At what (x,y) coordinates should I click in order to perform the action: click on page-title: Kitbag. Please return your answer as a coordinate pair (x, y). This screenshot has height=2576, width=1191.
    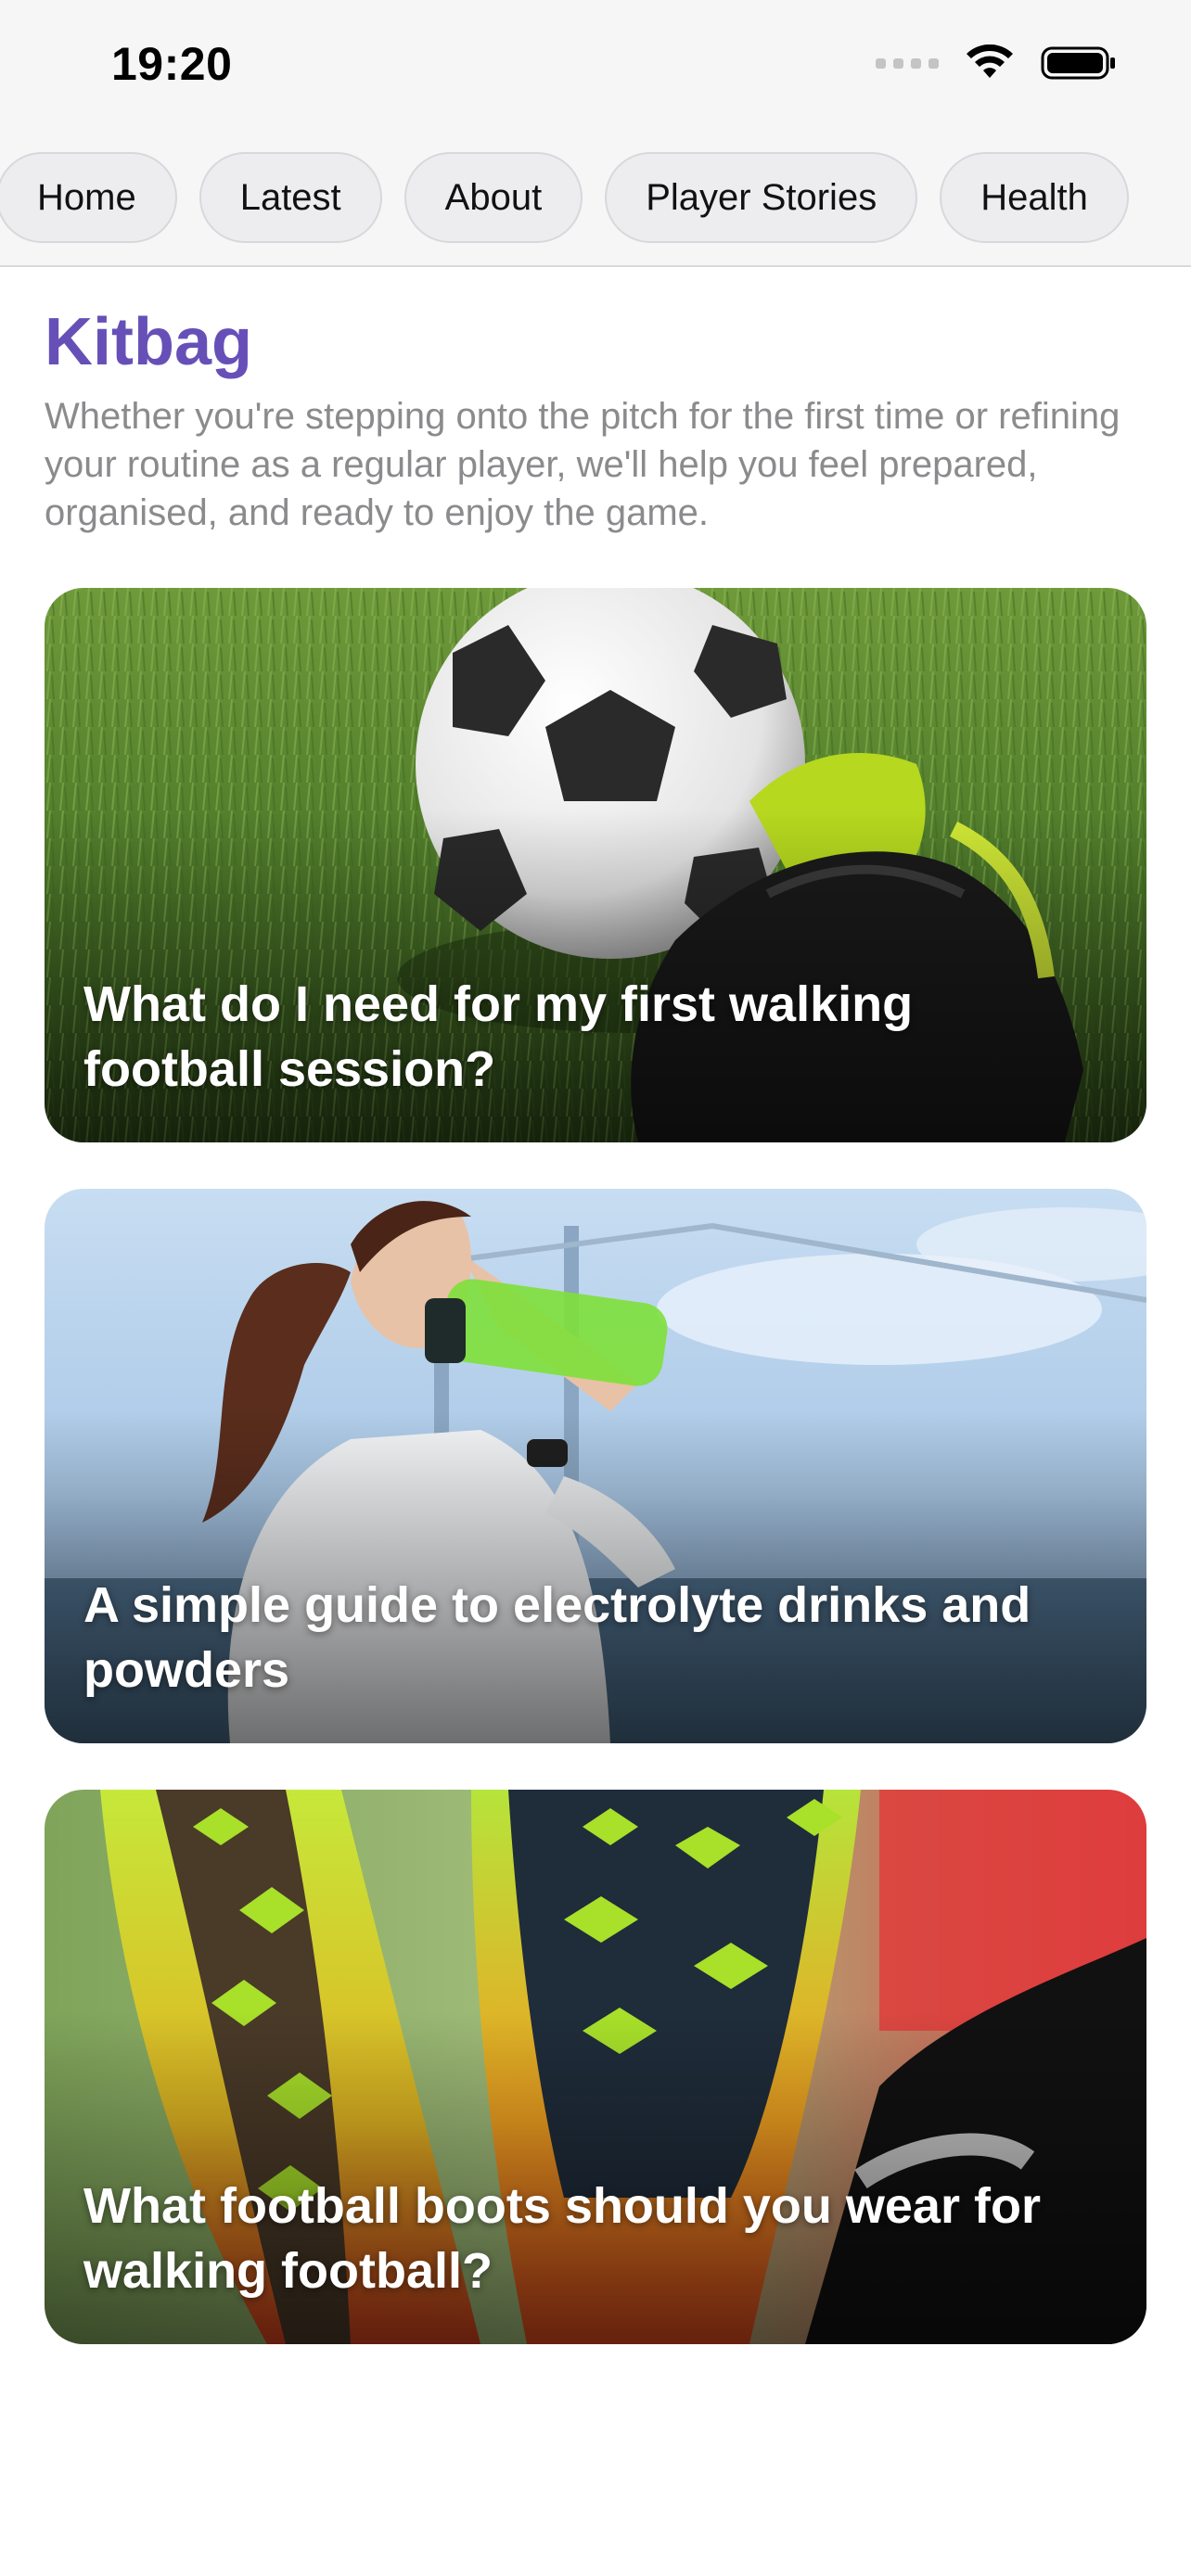
    Looking at the image, I should click on (148, 342).